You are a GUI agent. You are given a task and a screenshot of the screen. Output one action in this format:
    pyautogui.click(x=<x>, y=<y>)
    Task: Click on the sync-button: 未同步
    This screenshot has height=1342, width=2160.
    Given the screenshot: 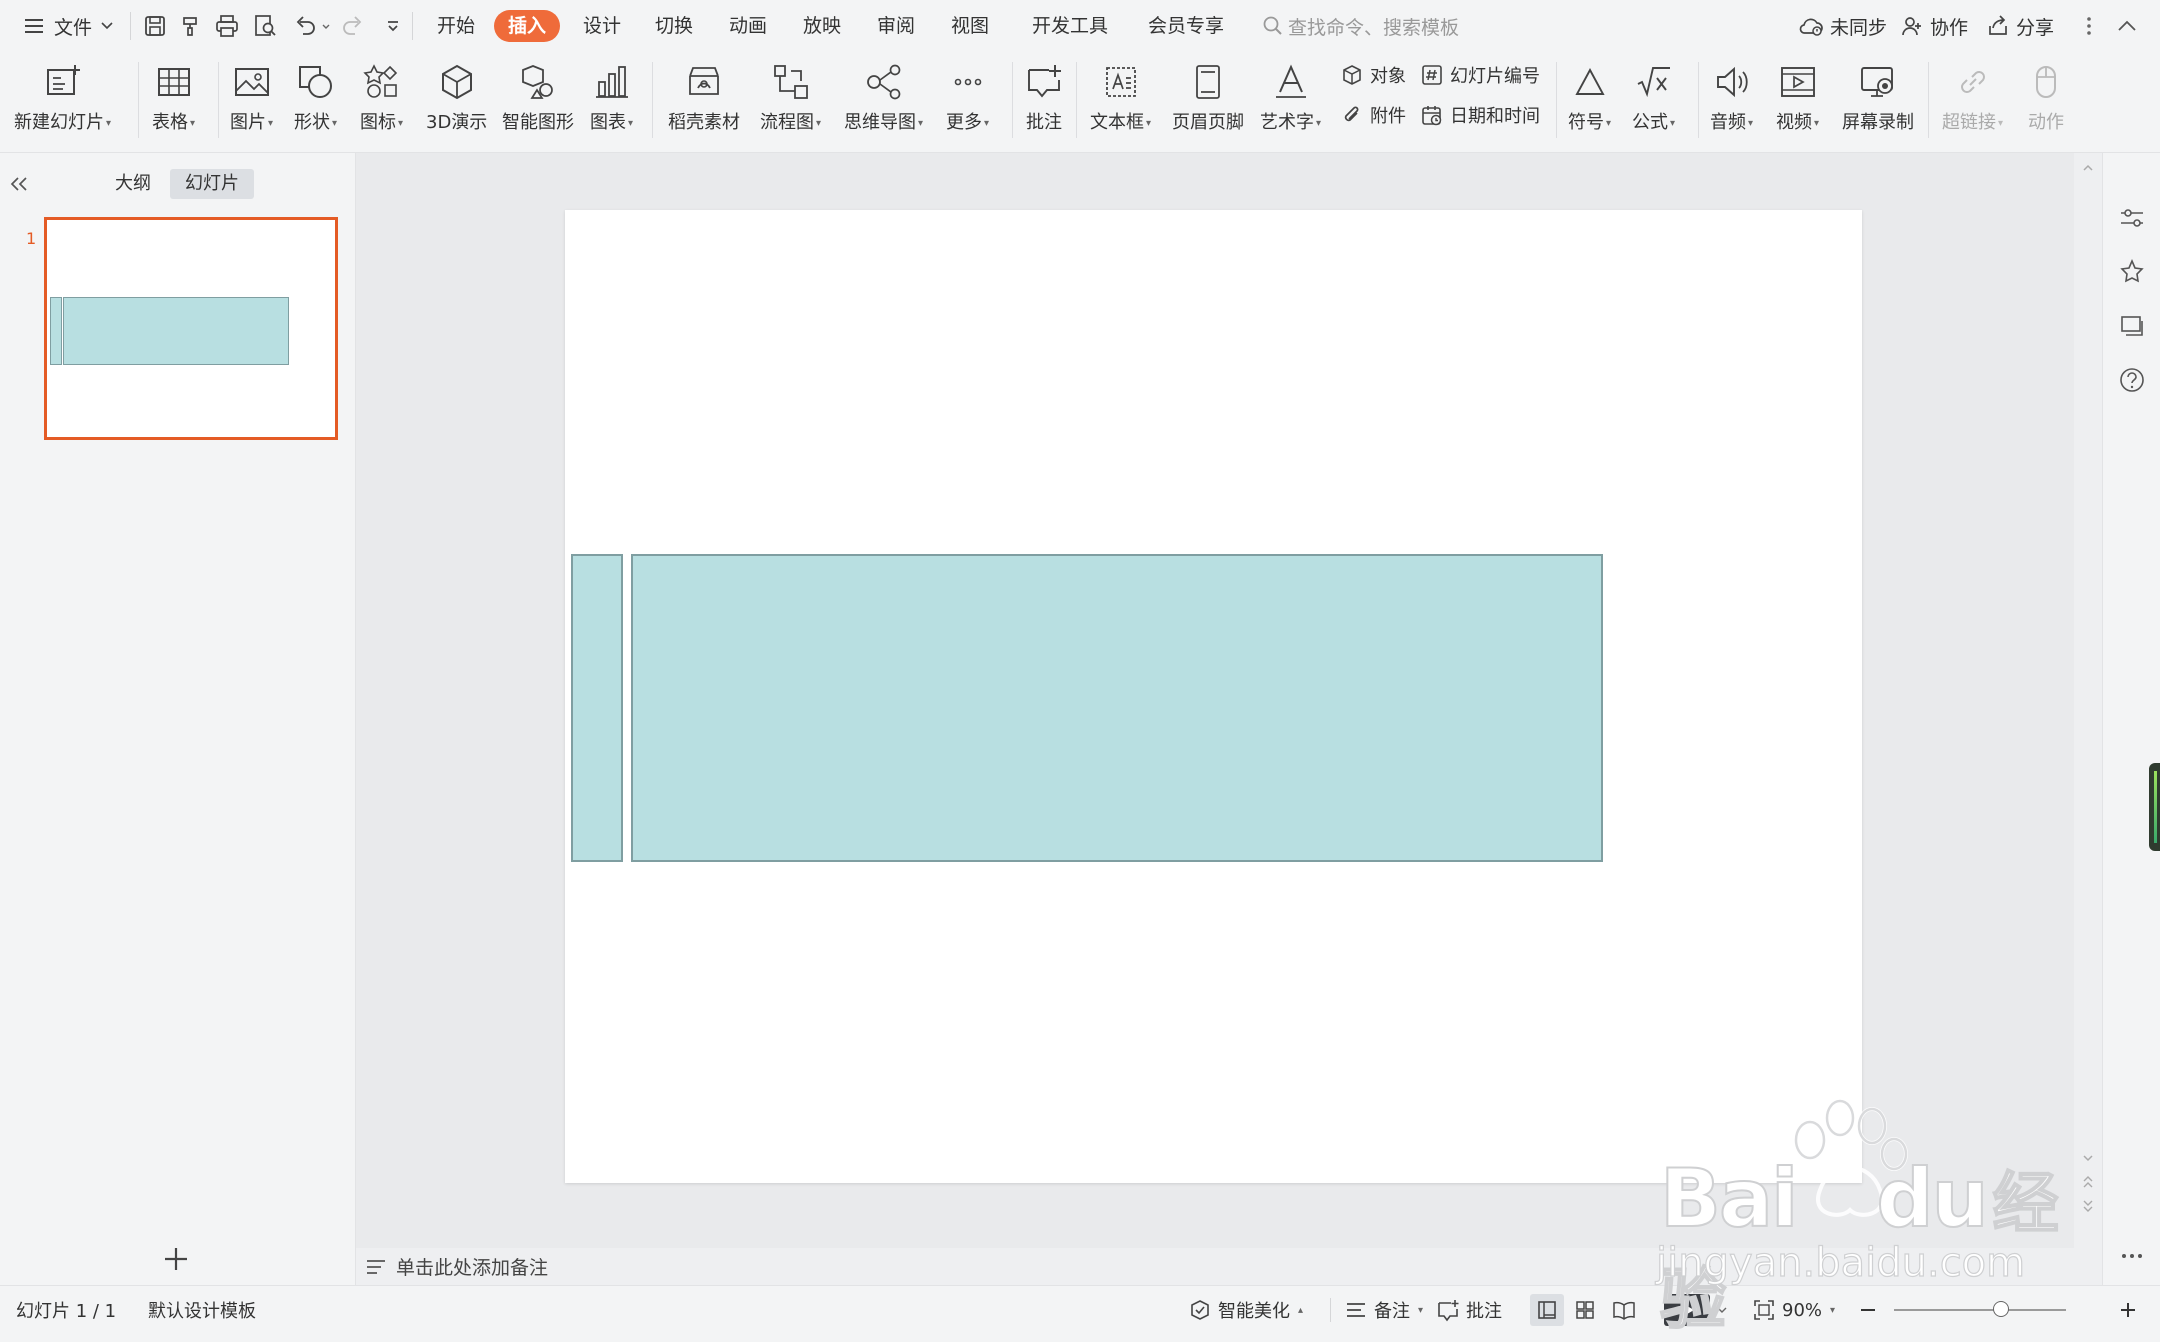 What is the action you would take?
    pyautogui.click(x=1842, y=26)
    